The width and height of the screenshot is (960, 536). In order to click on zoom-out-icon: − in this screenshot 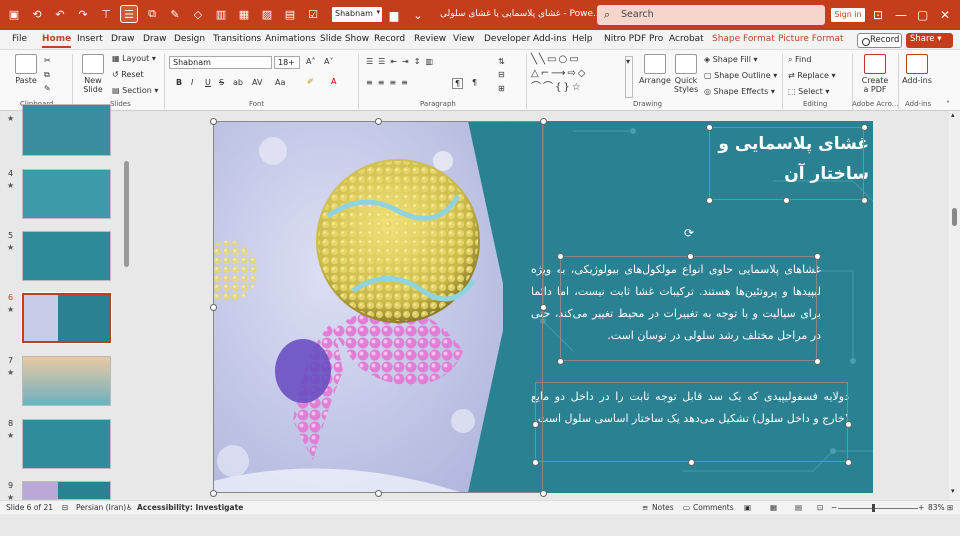, I will do `click(834, 507)`.